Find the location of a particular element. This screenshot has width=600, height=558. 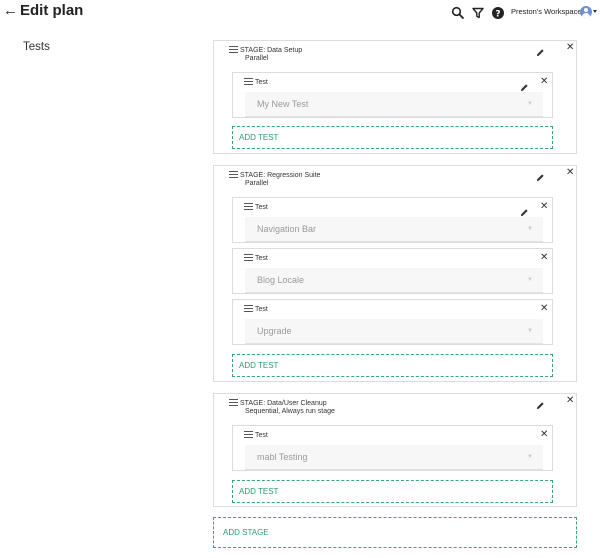

stage-header: STAGE: Data Setup Parallel is located at coordinates (265, 54).